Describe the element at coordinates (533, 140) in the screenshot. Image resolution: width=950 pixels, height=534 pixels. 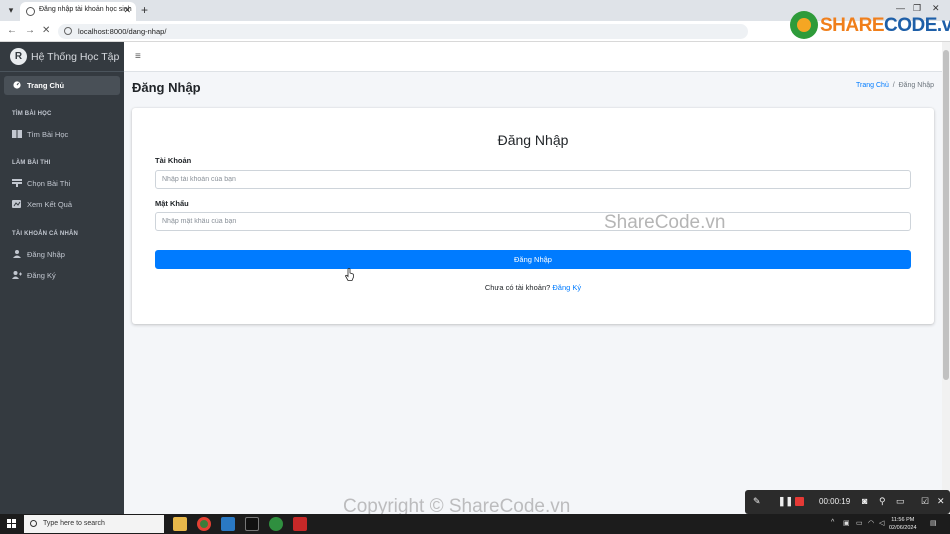
I see `login-title: Đăng Nhập` at that location.